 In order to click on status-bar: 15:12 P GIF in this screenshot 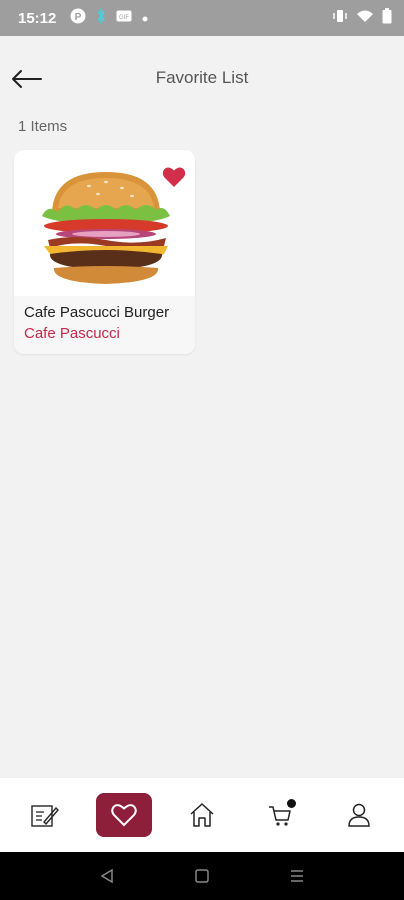, I will do `click(202, 18)`.